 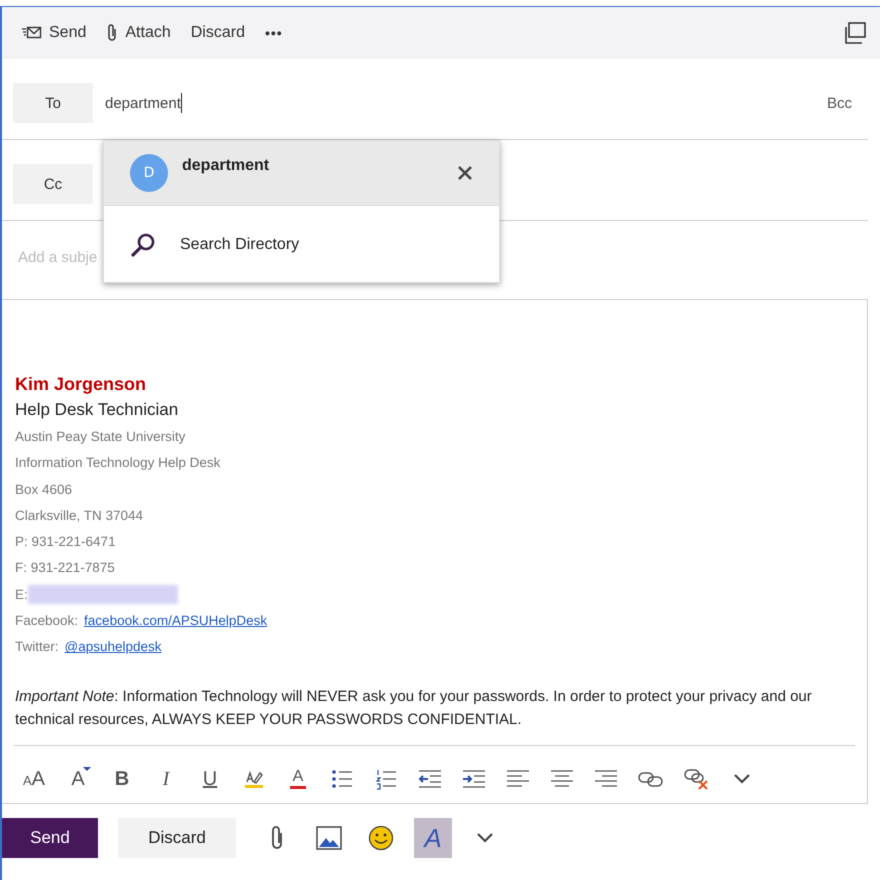 I want to click on signature-label: E:, so click(x=21, y=595).